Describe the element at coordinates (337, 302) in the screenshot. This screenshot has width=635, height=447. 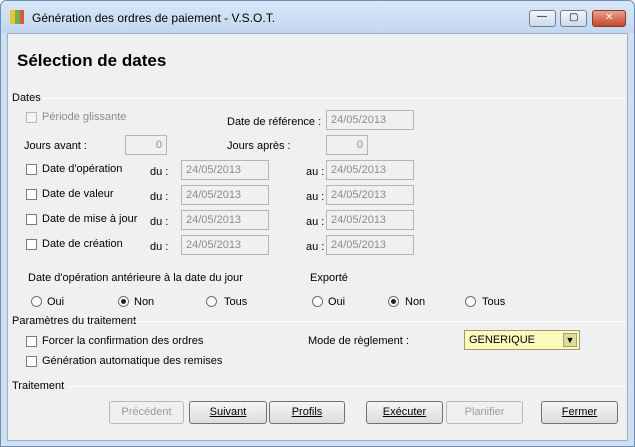
I see `exporte-oui-label: Oui` at that location.